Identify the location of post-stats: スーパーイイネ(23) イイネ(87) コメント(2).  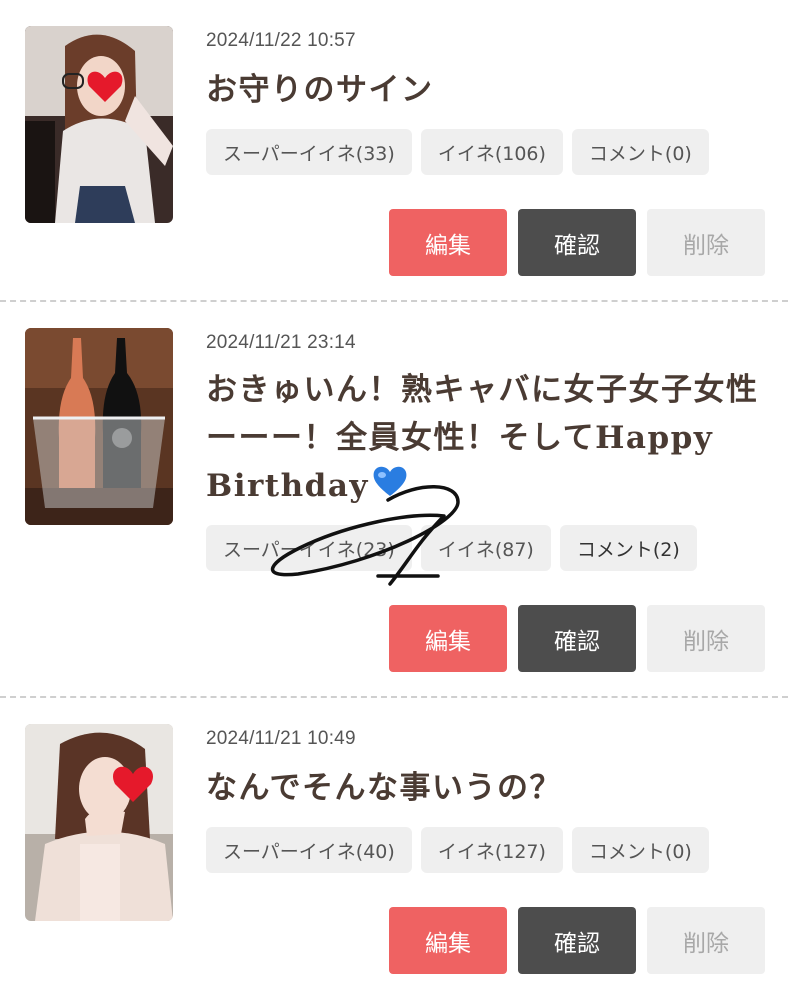
(451, 548).